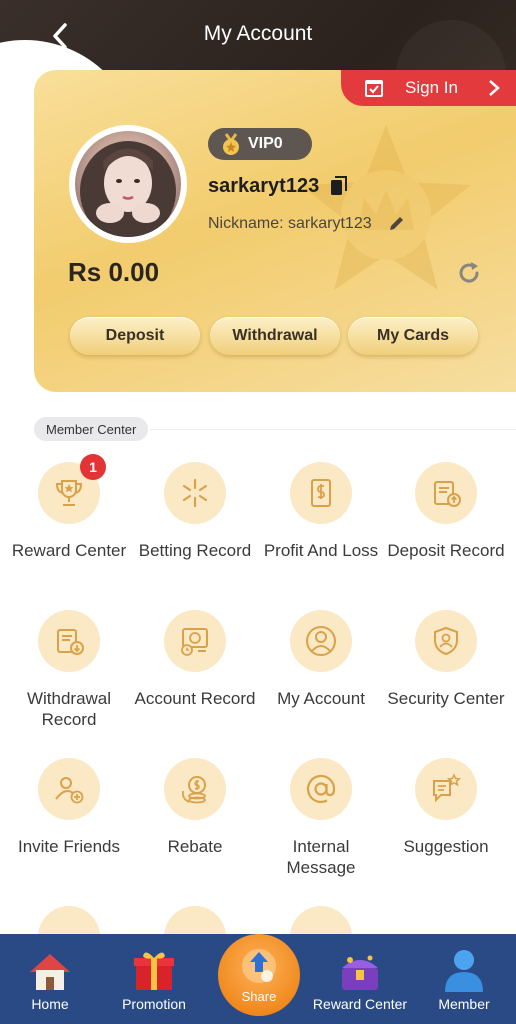 This screenshot has height=1024, width=516. I want to click on vip-badge: VIP0, so click(260, 144).